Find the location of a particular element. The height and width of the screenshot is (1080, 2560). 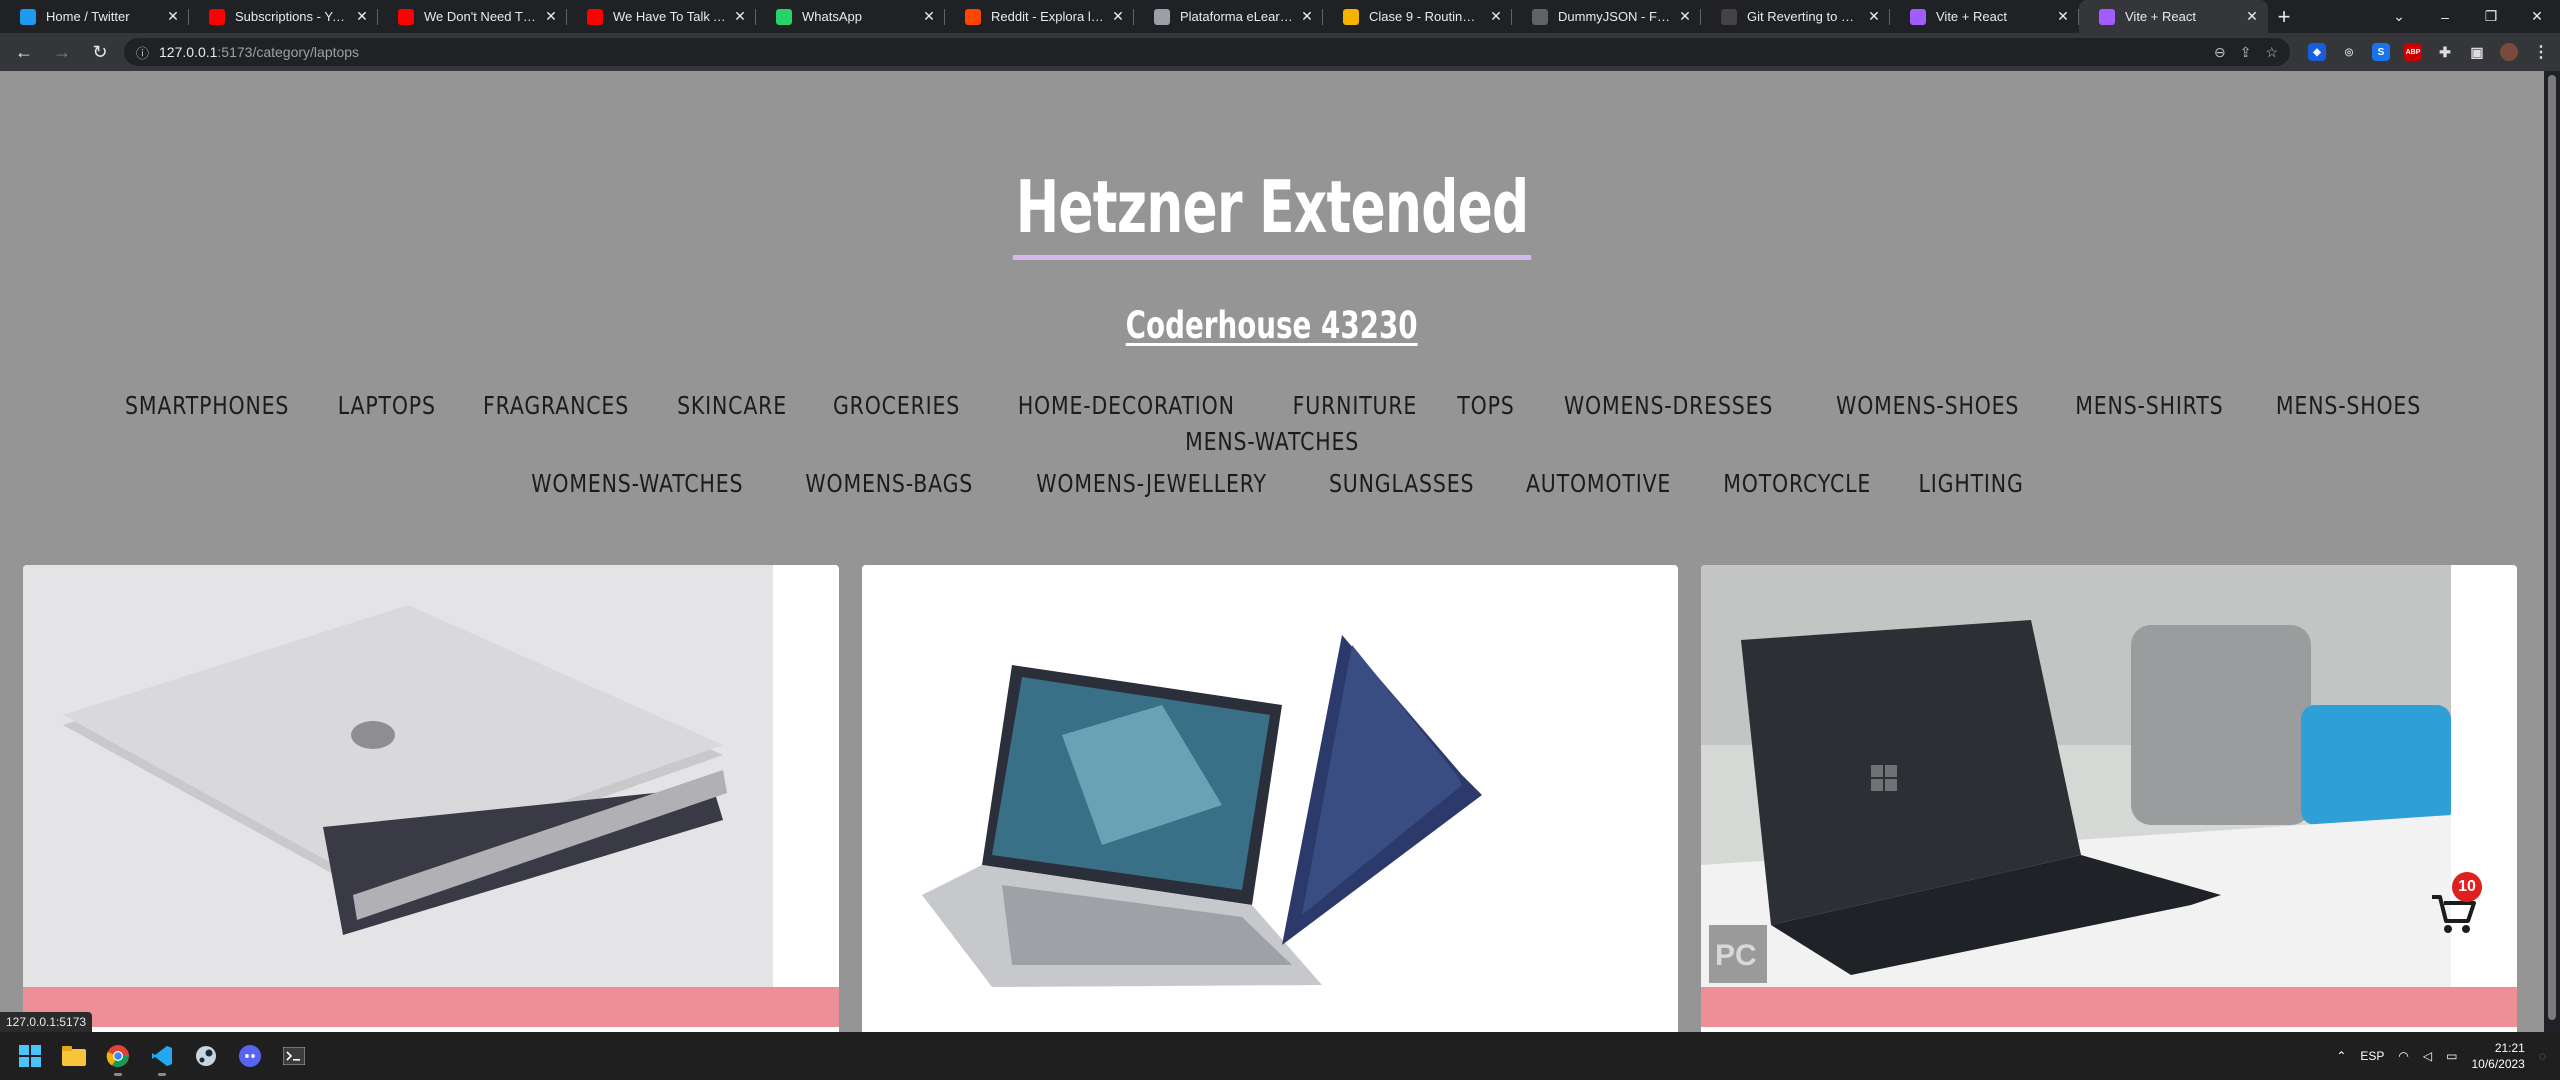

restore-button: ❐ is located at coordinates (2491, 16).